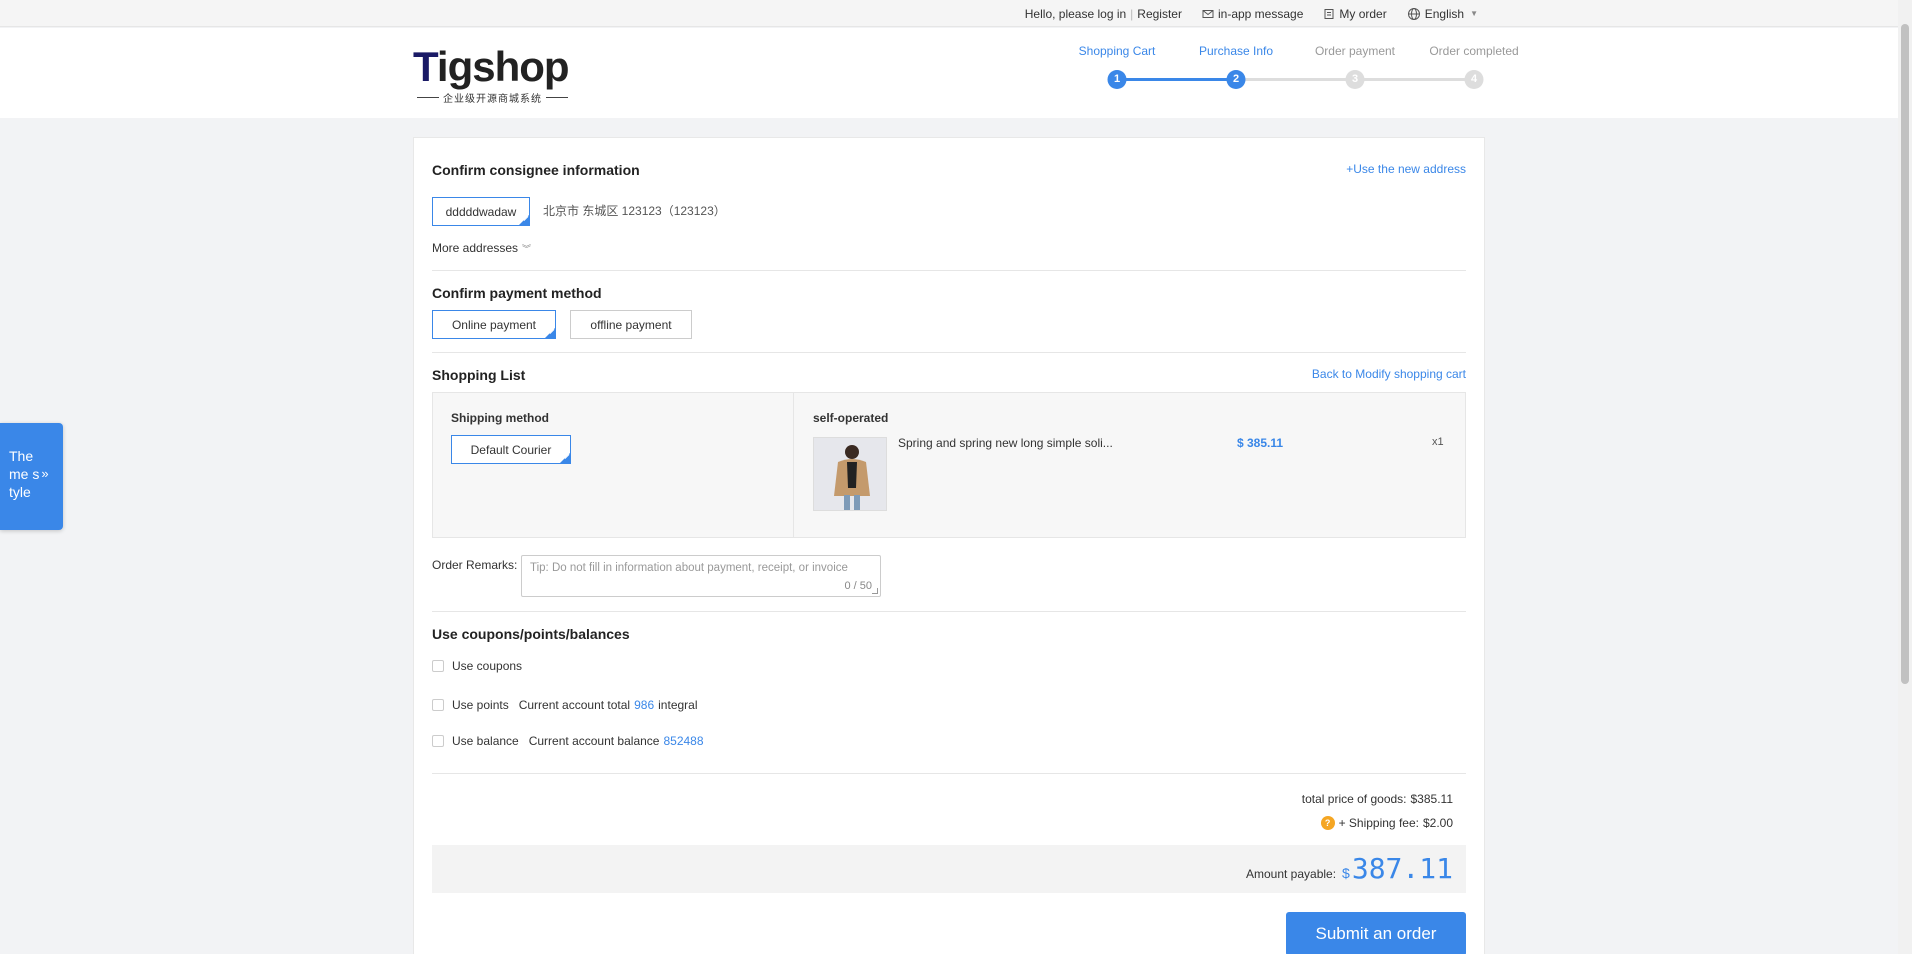 Image resolution: width=1912 pixels, height=954 pixels. What do you see at coordinates (536, 170) in the screenshot?
I see `consignee-title: Confirm consignee information` at bounding box center [536, 170].